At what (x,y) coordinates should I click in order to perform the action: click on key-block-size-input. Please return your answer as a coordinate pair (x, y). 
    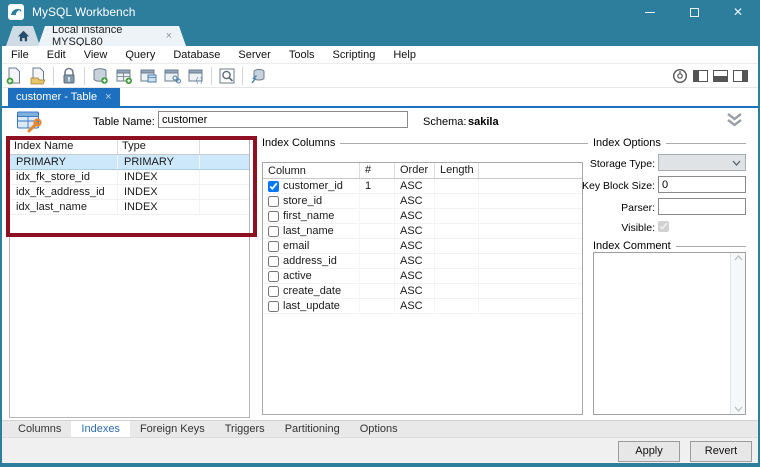
    Looking at the image, I should click on (702, 184).